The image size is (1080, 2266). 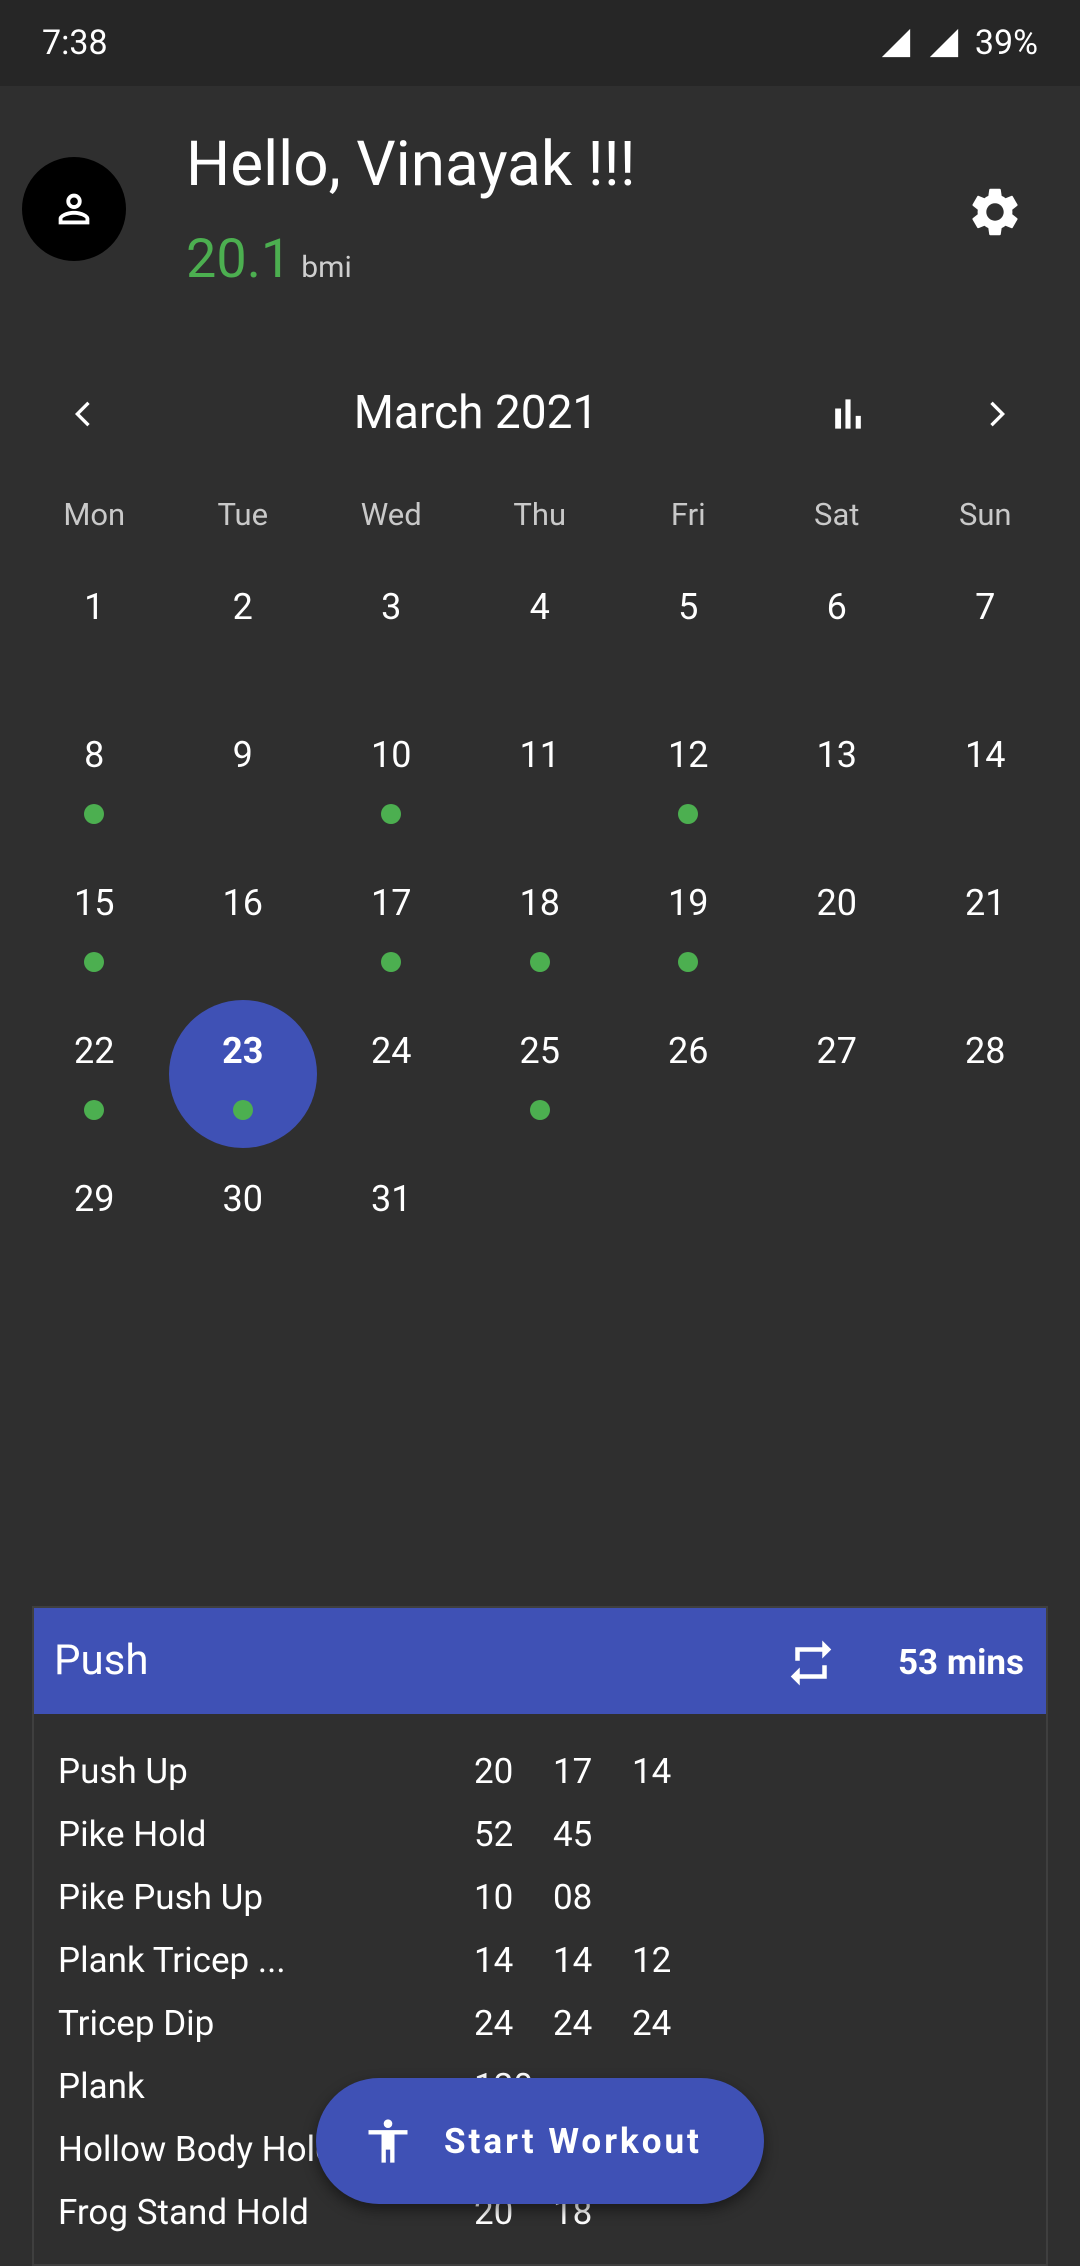 I want to click on exercise-name: Push Up, so click(x=123, y=1771).